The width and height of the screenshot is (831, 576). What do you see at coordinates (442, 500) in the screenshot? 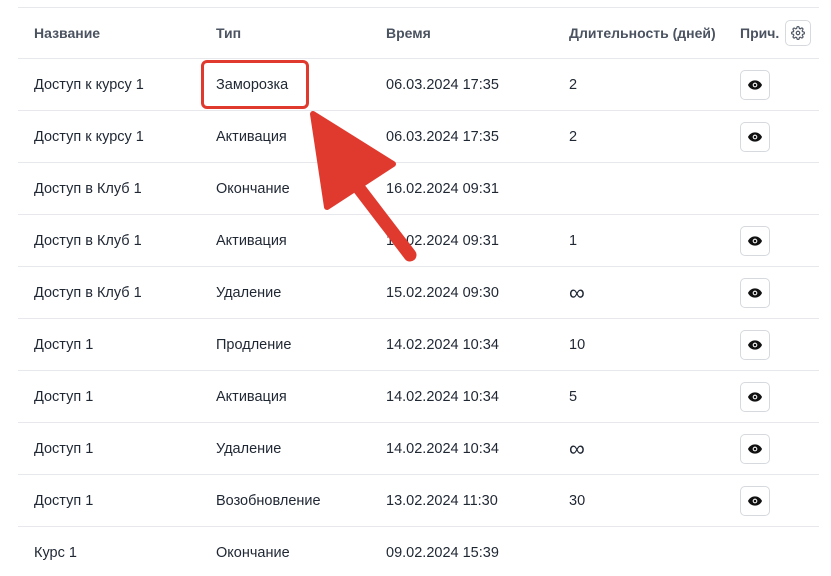
I see `cell-time: 13.02.2024 11:30` at bounding box center [442, 500].